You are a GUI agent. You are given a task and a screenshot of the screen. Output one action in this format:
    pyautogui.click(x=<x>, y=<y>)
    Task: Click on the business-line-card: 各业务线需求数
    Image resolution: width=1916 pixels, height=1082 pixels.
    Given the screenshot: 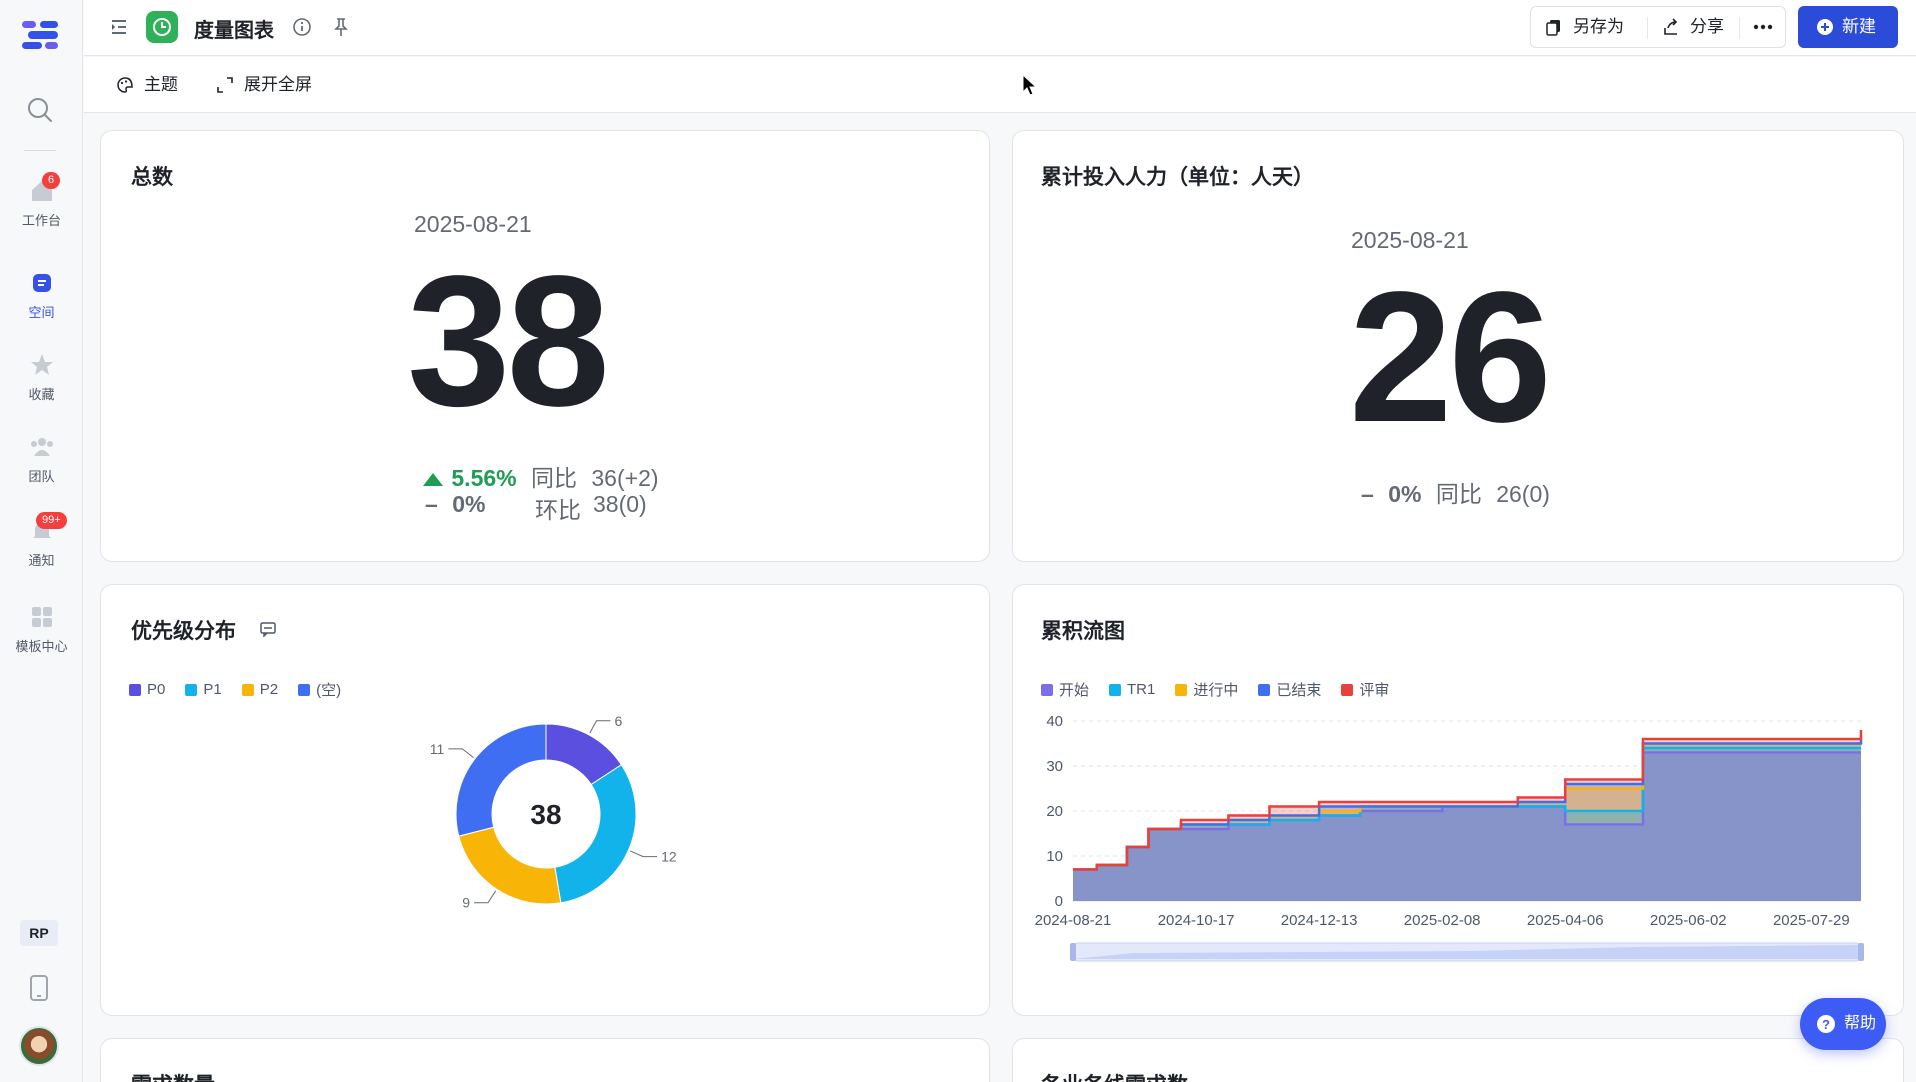 What is the action you would take?
    pyautogui.click(x=1458, y=1060)
    